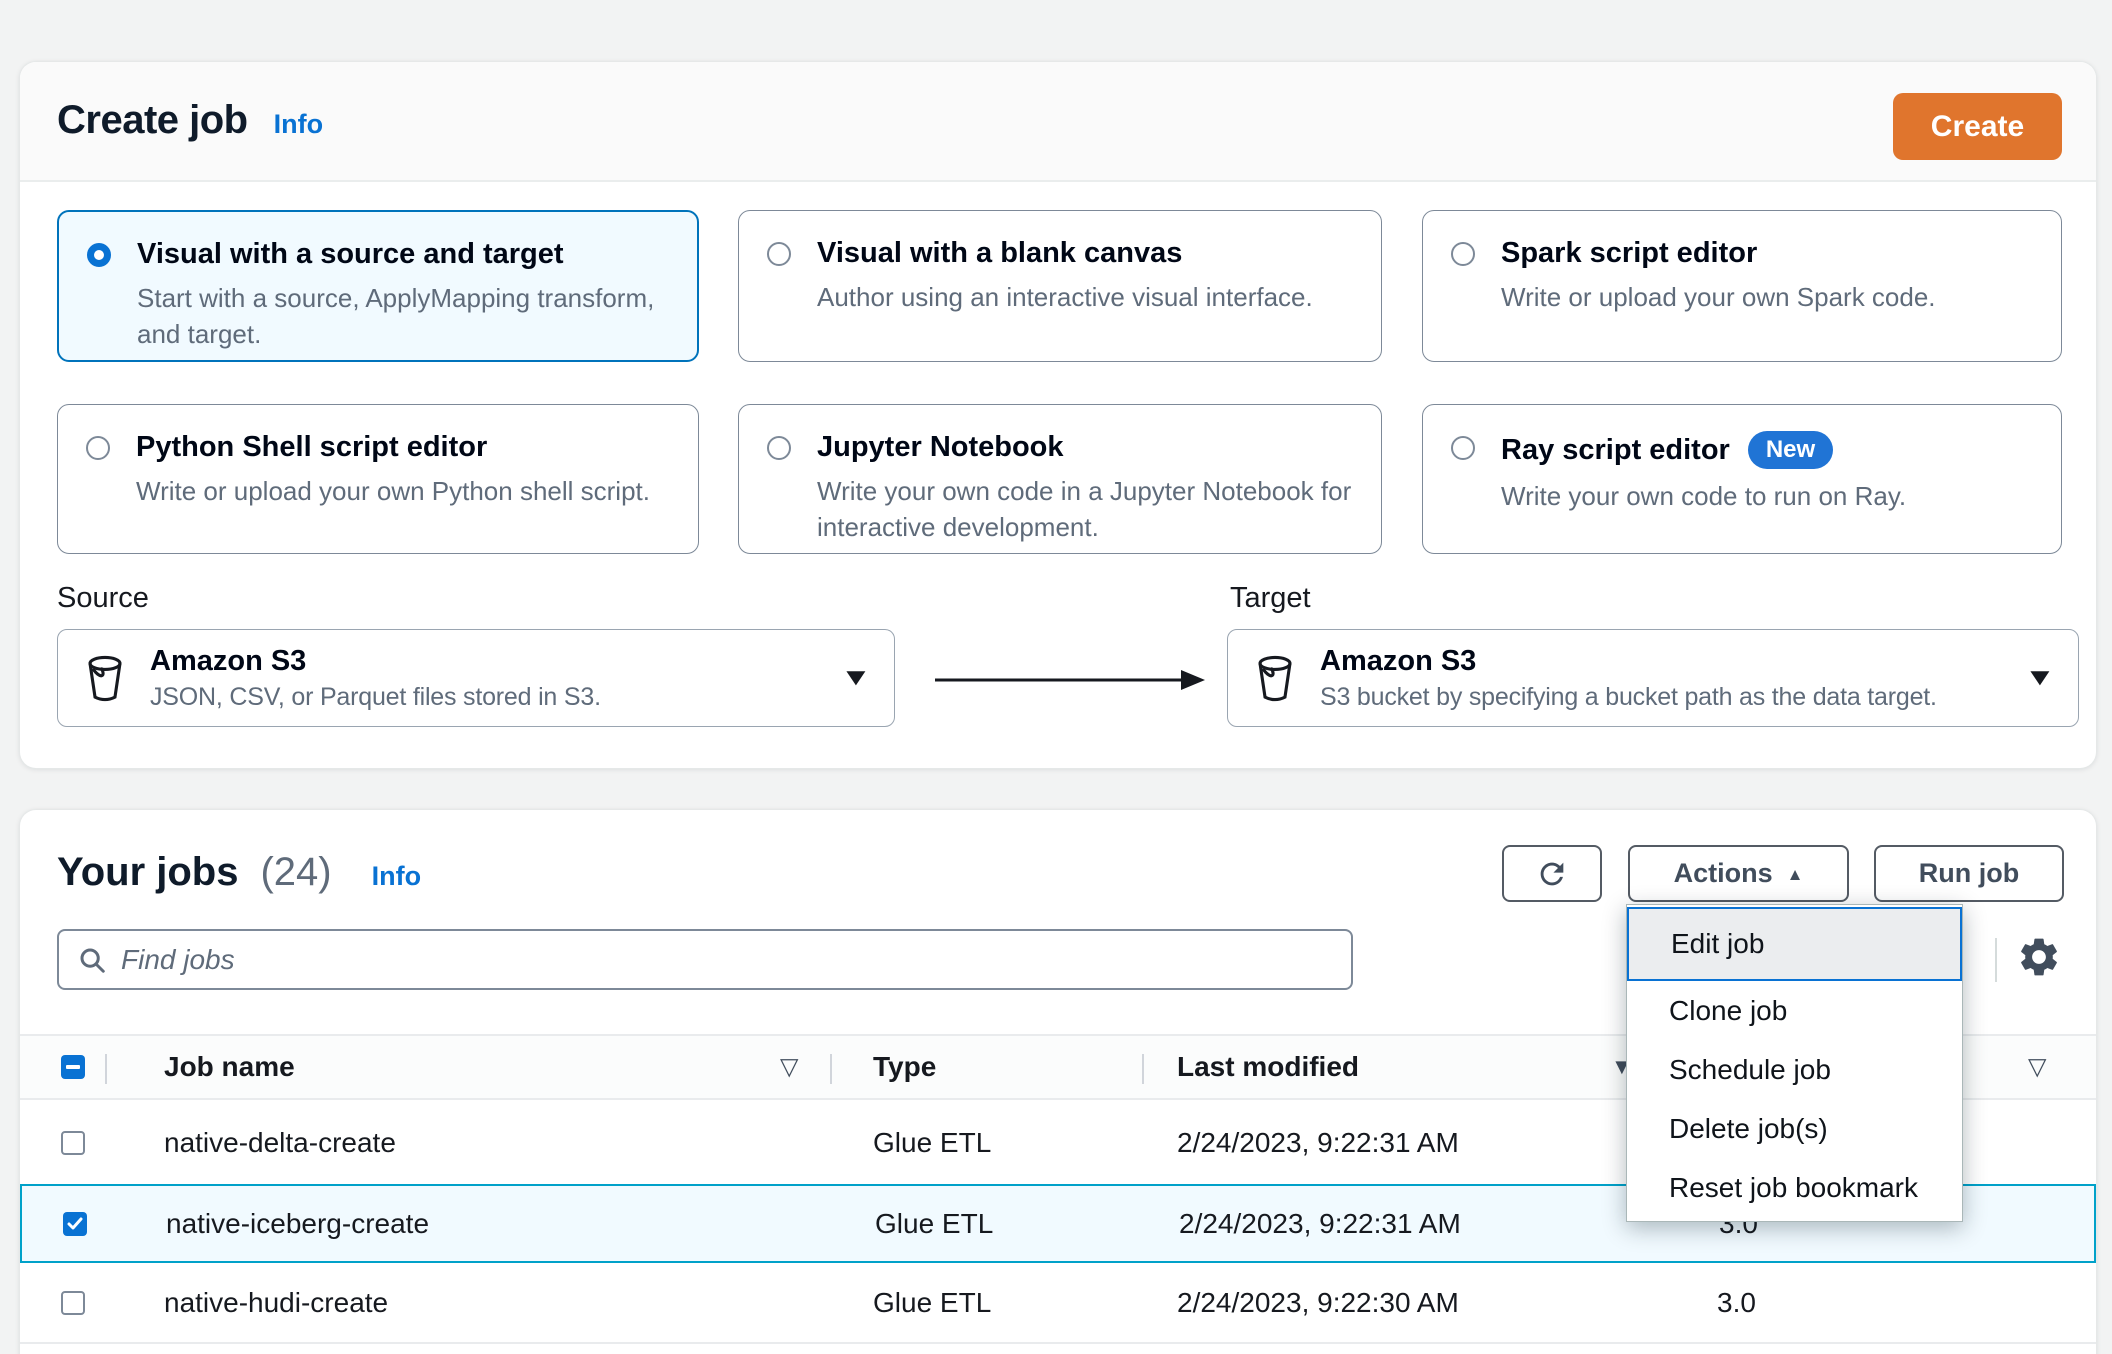  I want to click on option-title: Spark script editor, so click(1629, 253).